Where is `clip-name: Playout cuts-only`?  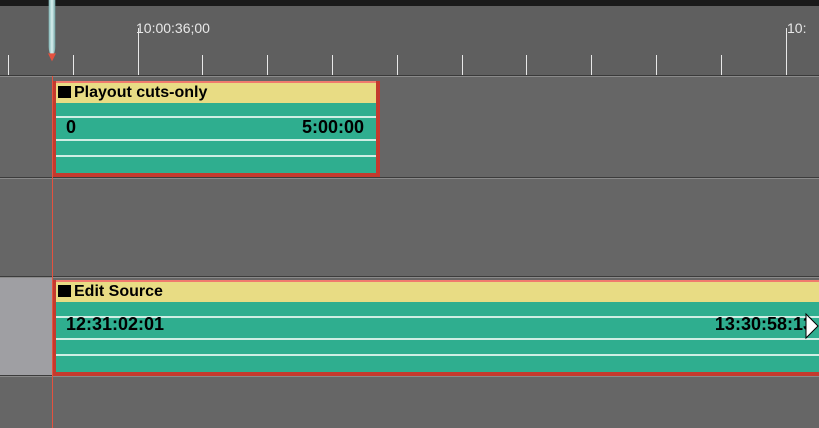 clip-name: Playout cuts-only is located at coordinates (141, 92).